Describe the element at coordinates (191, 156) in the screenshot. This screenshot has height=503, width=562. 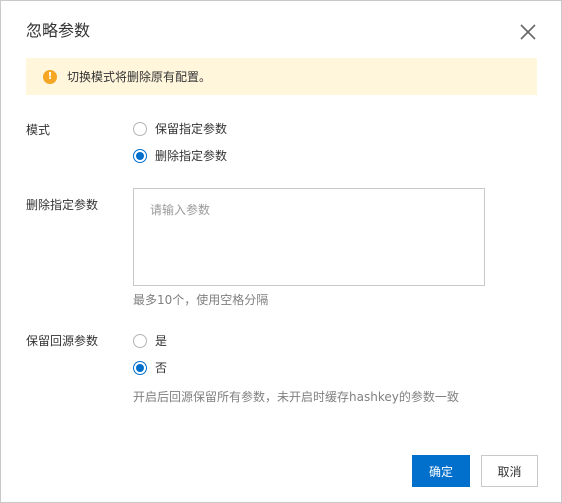
I see `radio-label: 删除指定参数` at that location.